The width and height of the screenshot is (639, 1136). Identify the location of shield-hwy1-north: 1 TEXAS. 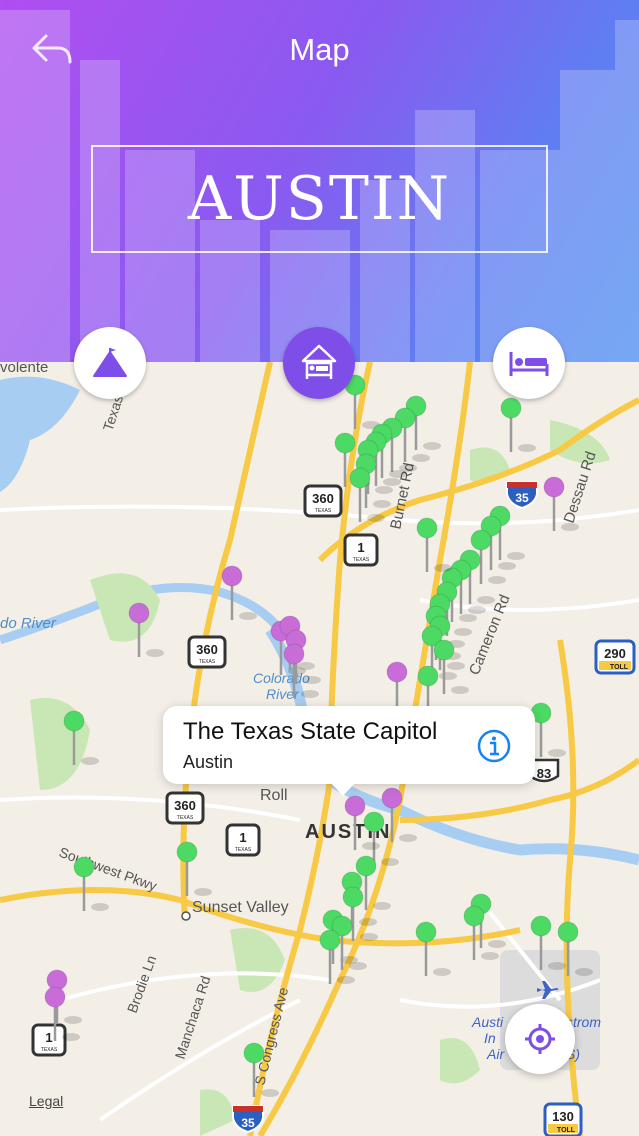
(361, 550).